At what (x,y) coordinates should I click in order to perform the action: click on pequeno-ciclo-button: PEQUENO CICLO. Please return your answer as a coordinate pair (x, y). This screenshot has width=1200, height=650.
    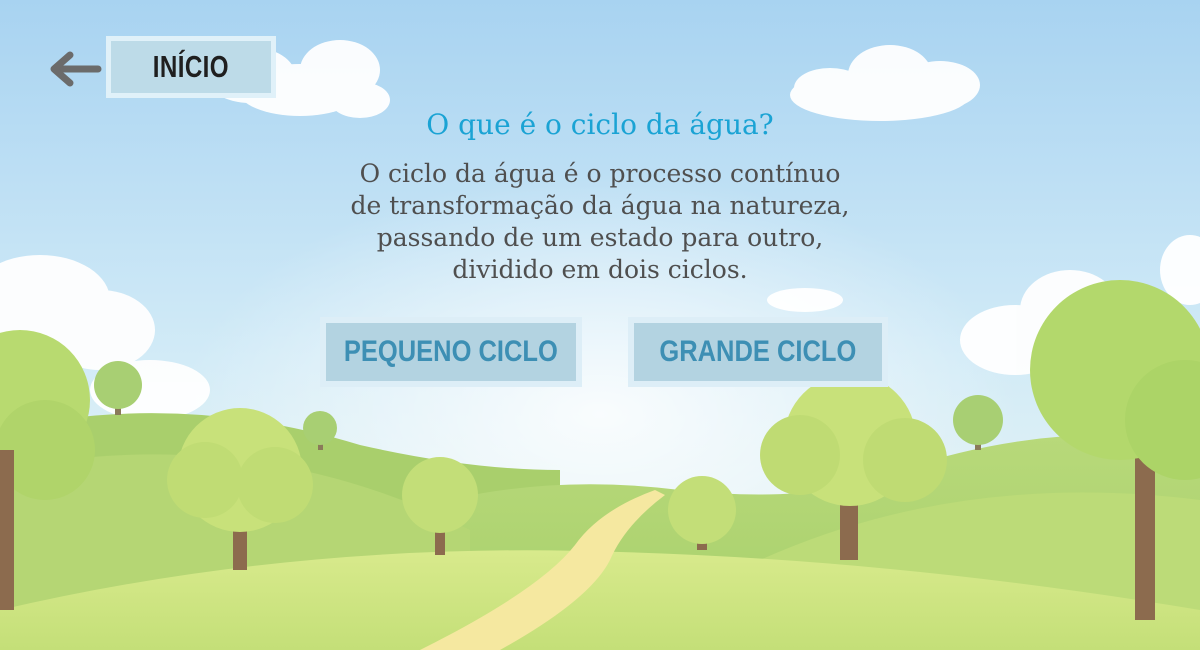
    Looking at the image, I should click on (451, 352).